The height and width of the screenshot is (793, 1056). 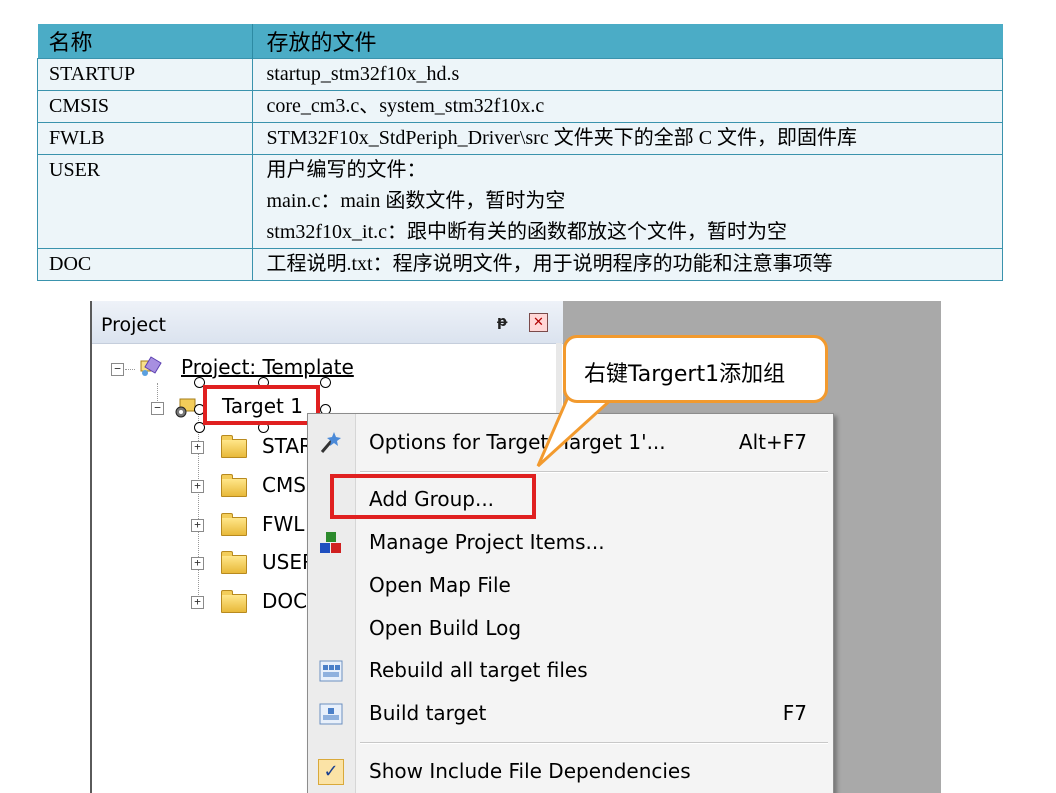 I want to click on callout-box: 右键Targert1添加组, so click(x=695, y=369).